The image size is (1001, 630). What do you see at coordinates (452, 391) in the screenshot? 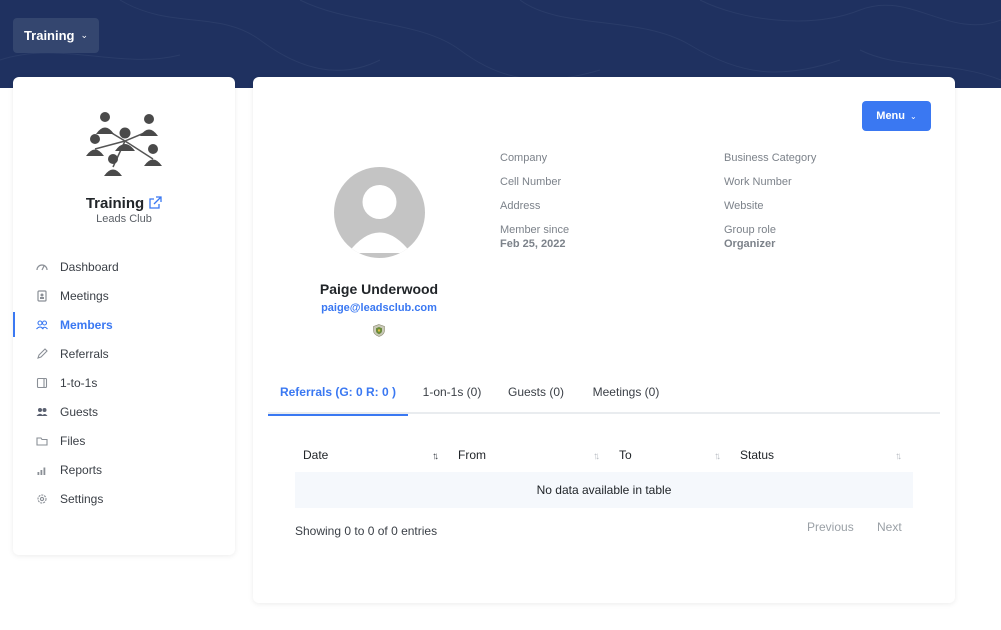
I see `tab-1-on-1s: 1-on-1s (0)` at bounding box center [452, 391].